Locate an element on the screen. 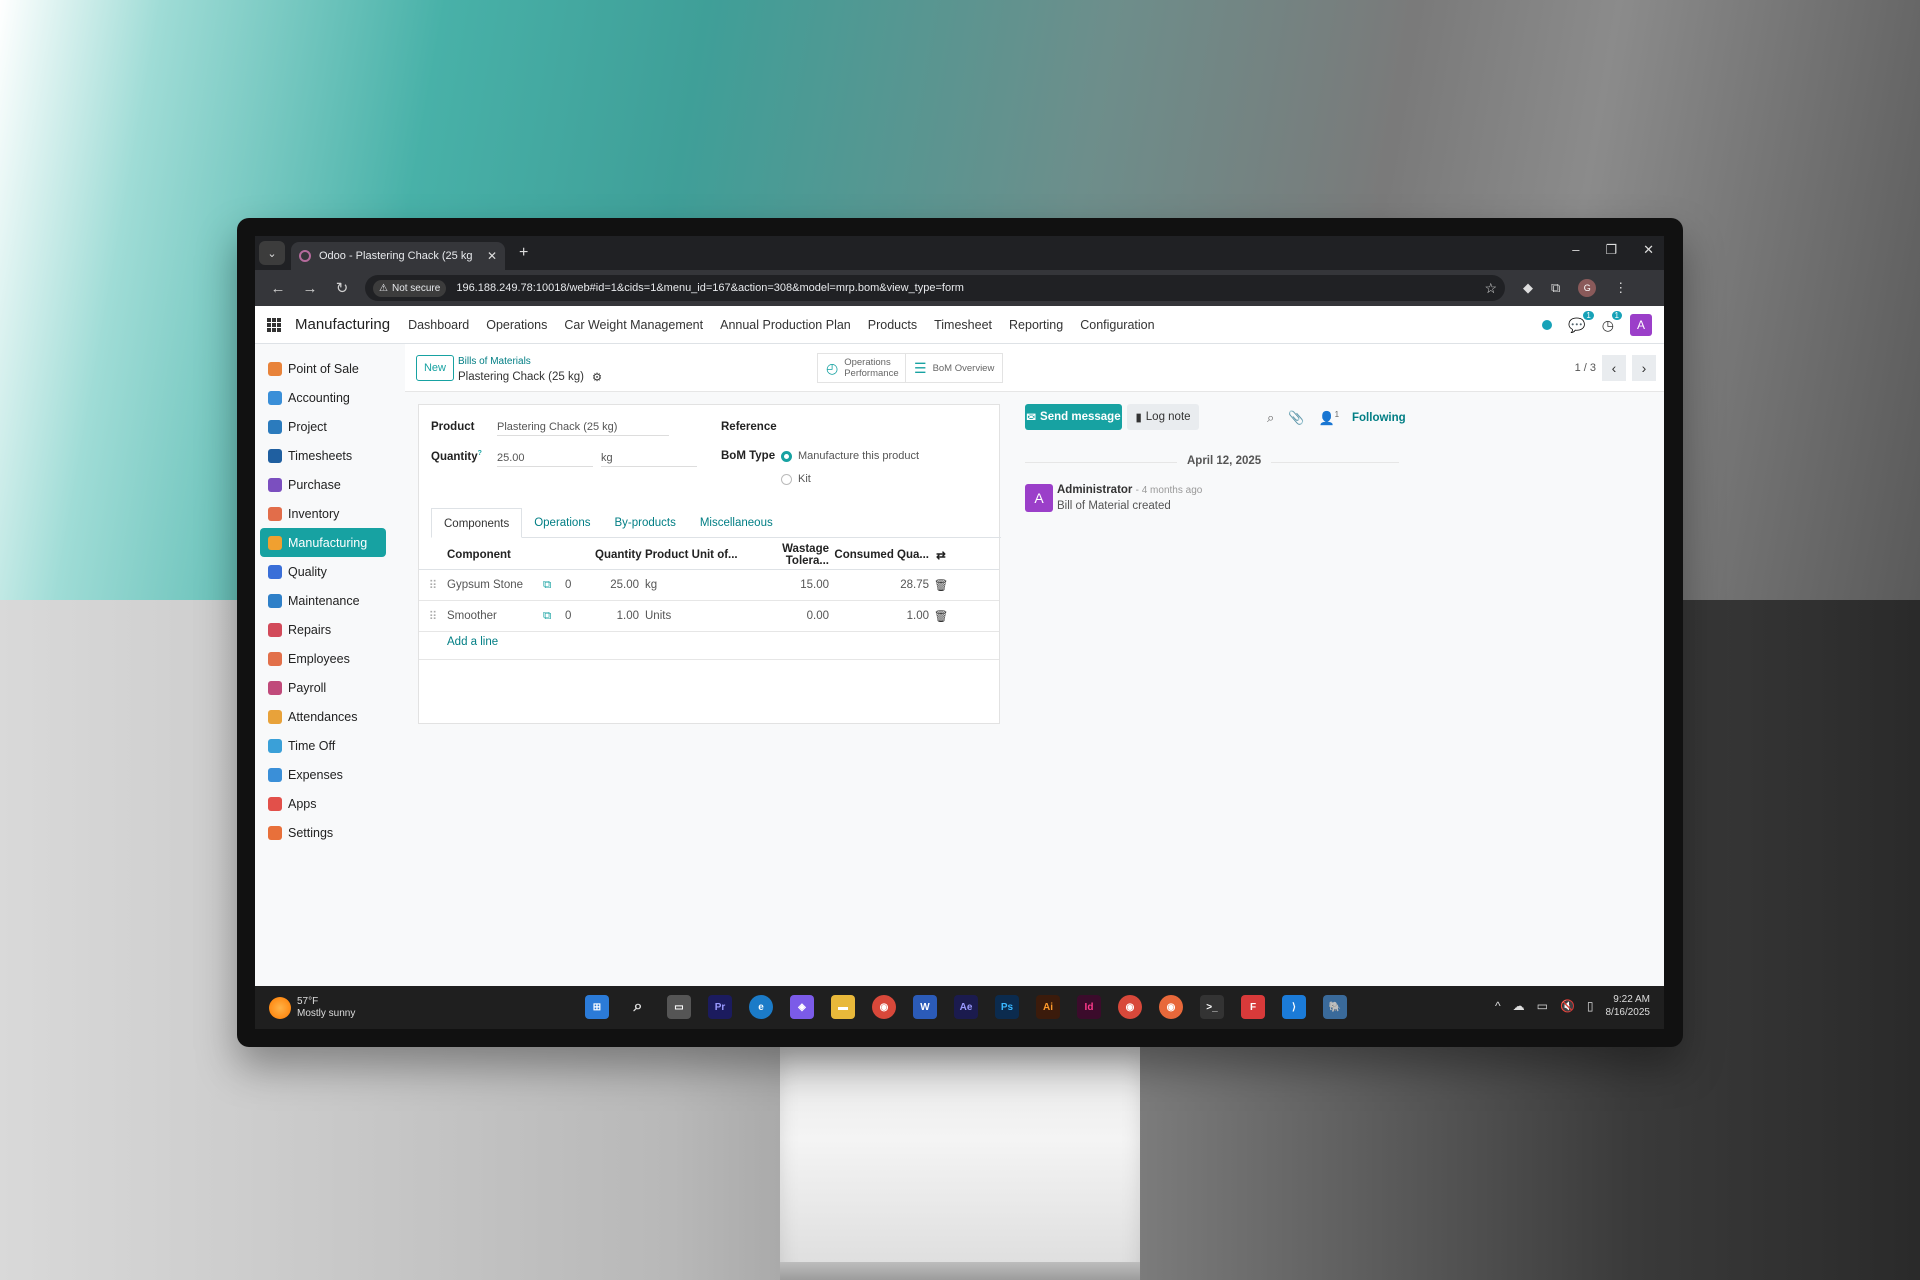 The height and width of the screenshot is (1280, 1920). photoshop-icon: Ps is located at coordinates (1007, 1007).